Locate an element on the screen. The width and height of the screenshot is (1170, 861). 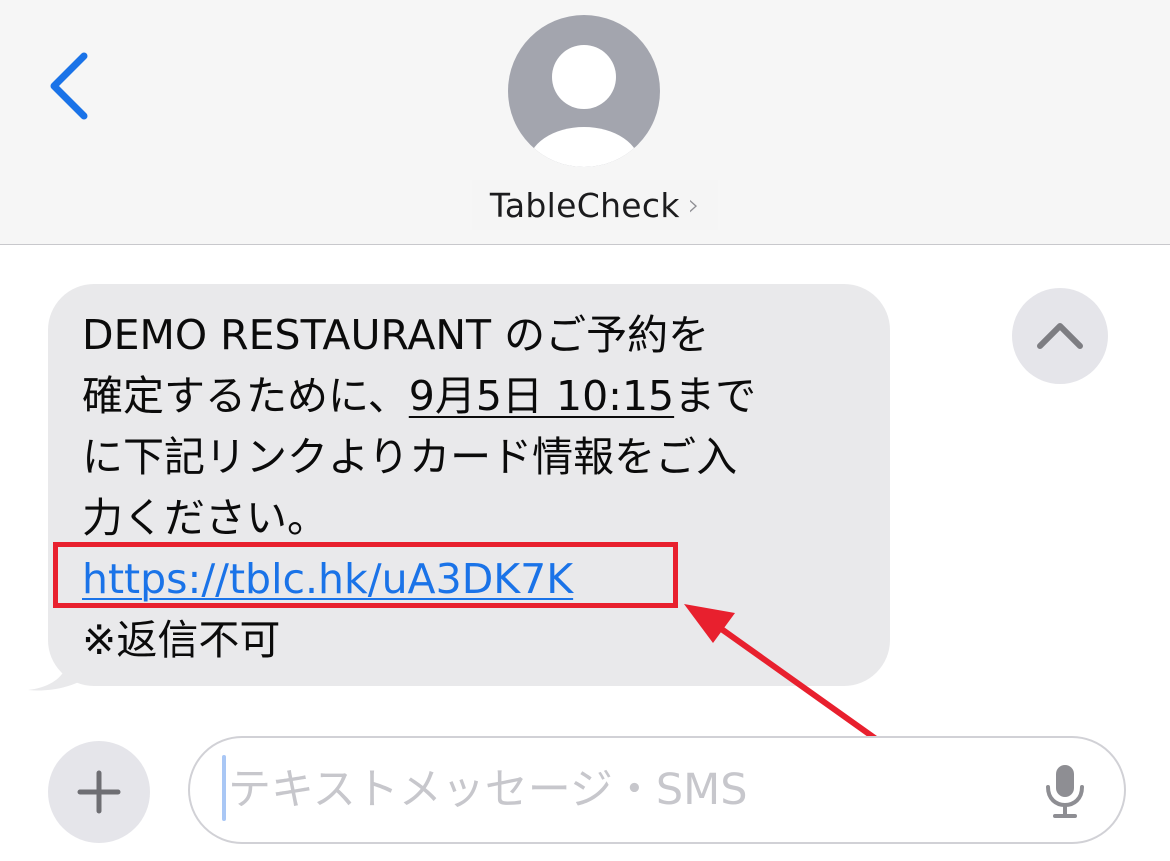
message-text-segment: 確定するために、 is located at coordinates (245, 396).